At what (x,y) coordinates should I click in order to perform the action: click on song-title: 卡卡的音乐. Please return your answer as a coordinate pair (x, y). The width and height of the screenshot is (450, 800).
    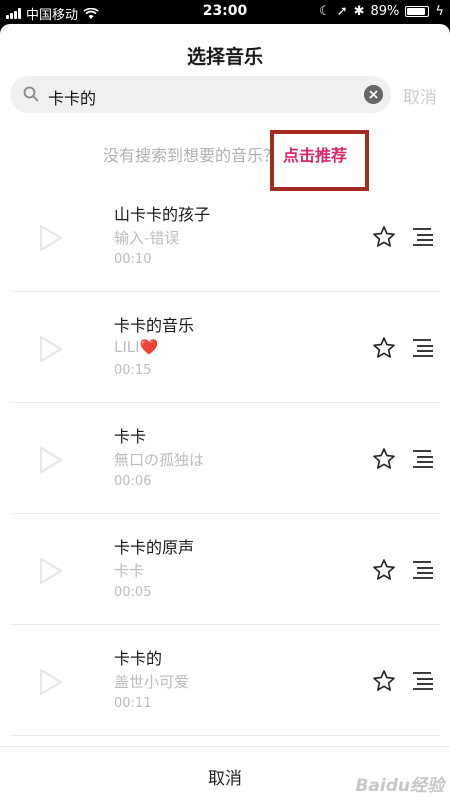
    Looking at the image, I should click on (154, 325).